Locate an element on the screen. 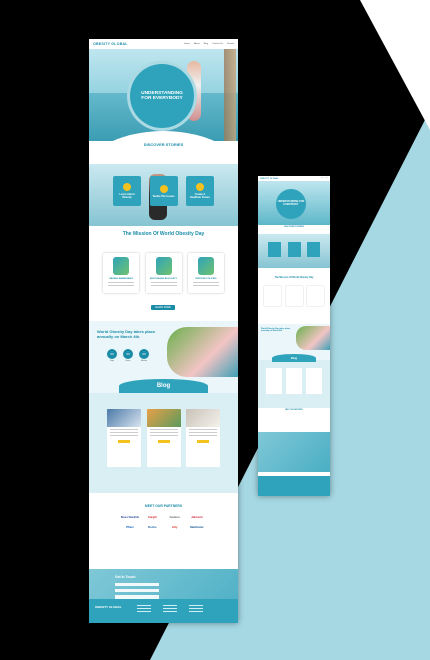  countdown-item: 00 Minutes is located at coordinates (144, 355).